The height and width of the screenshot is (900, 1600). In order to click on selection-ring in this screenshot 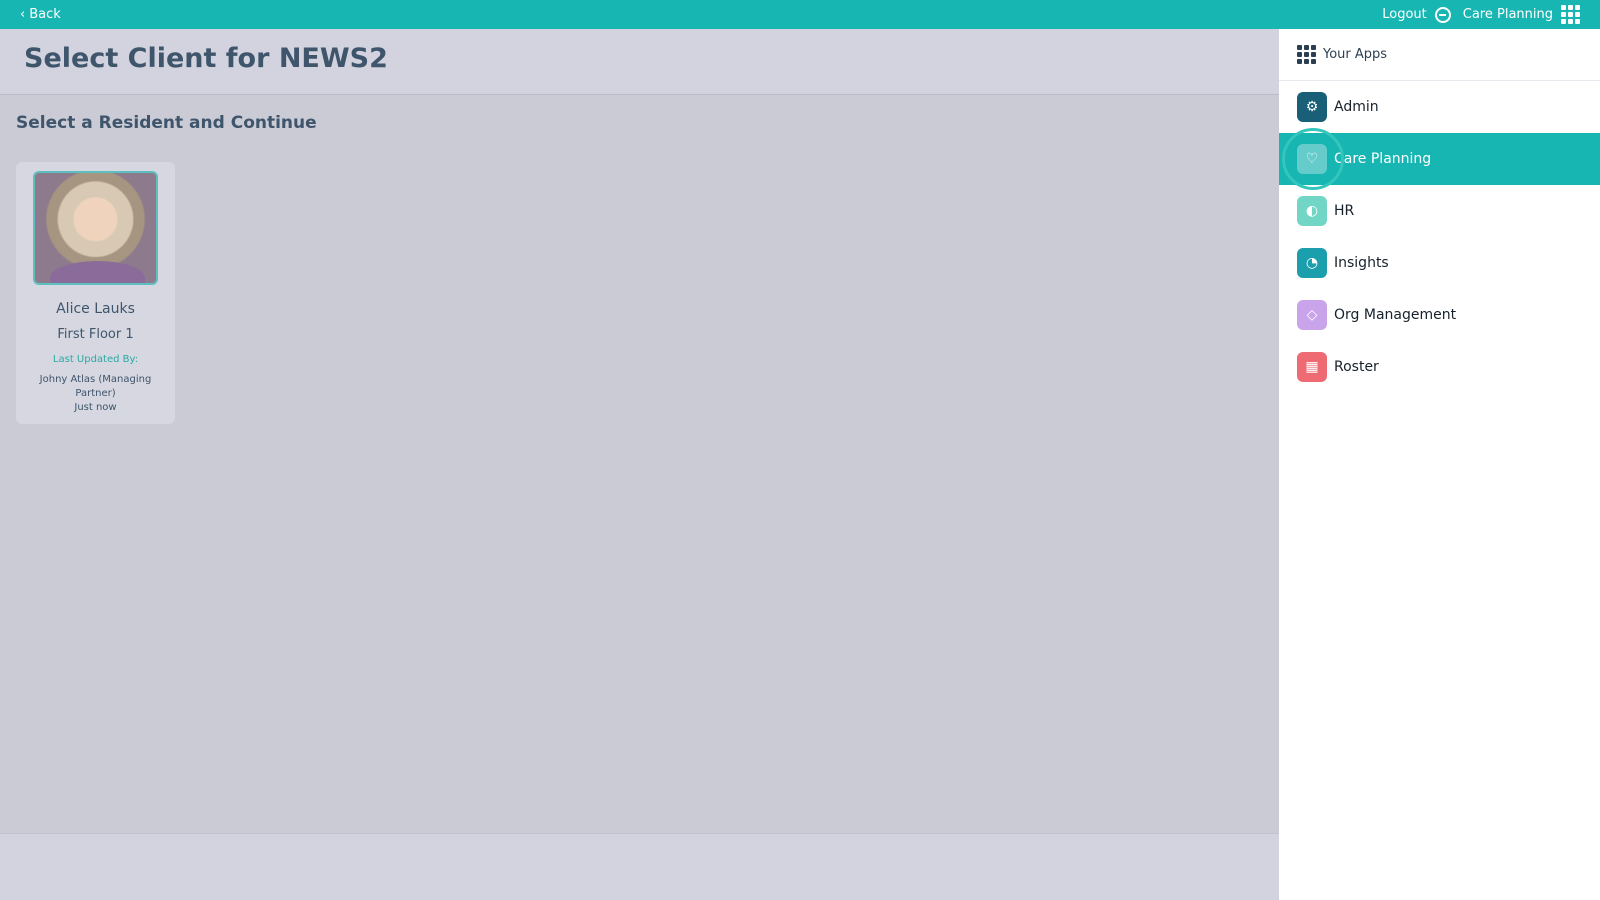, I will do `click(1313, 159)`.